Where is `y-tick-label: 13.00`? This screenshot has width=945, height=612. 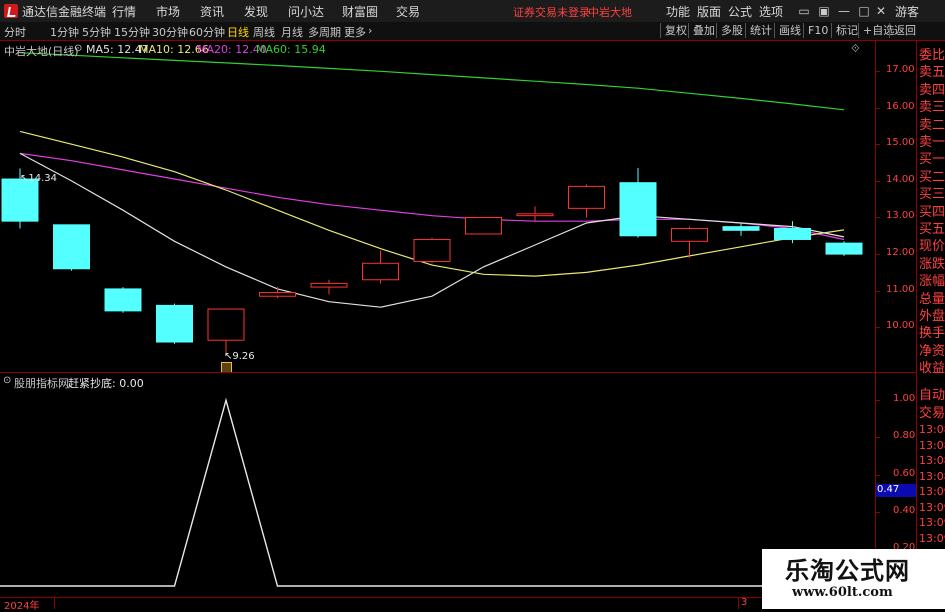 y-tick-label: 13.00 is located at coordinates (900, 216).